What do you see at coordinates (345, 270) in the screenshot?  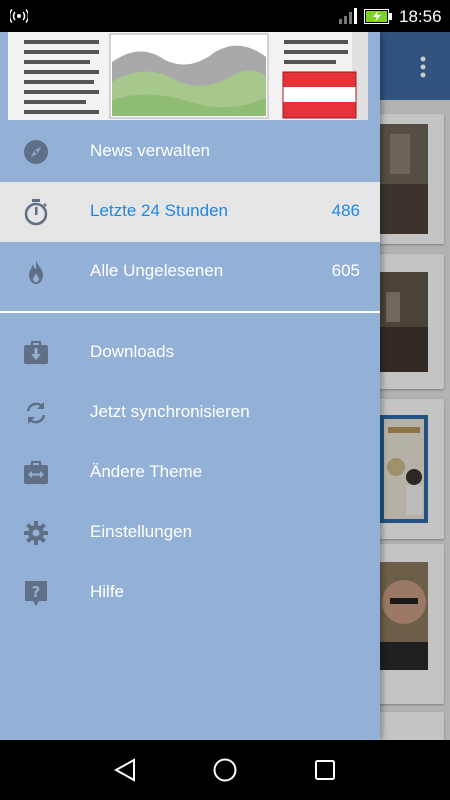 I see `drawer-item-count: 605` at bounding box center [345, 270].